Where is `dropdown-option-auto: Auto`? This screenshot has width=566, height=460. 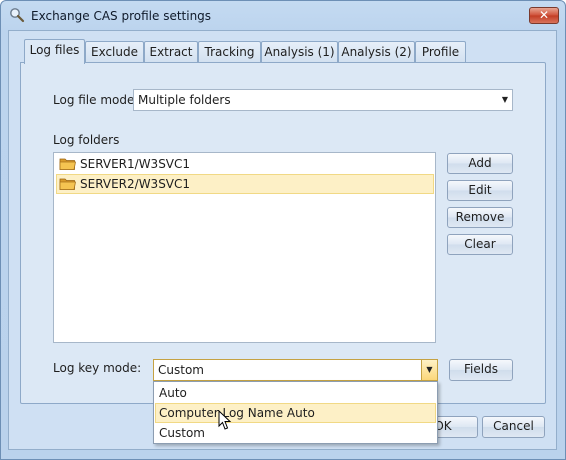 dropdown-option-auto: Auto is located at coordinates (295, 393).